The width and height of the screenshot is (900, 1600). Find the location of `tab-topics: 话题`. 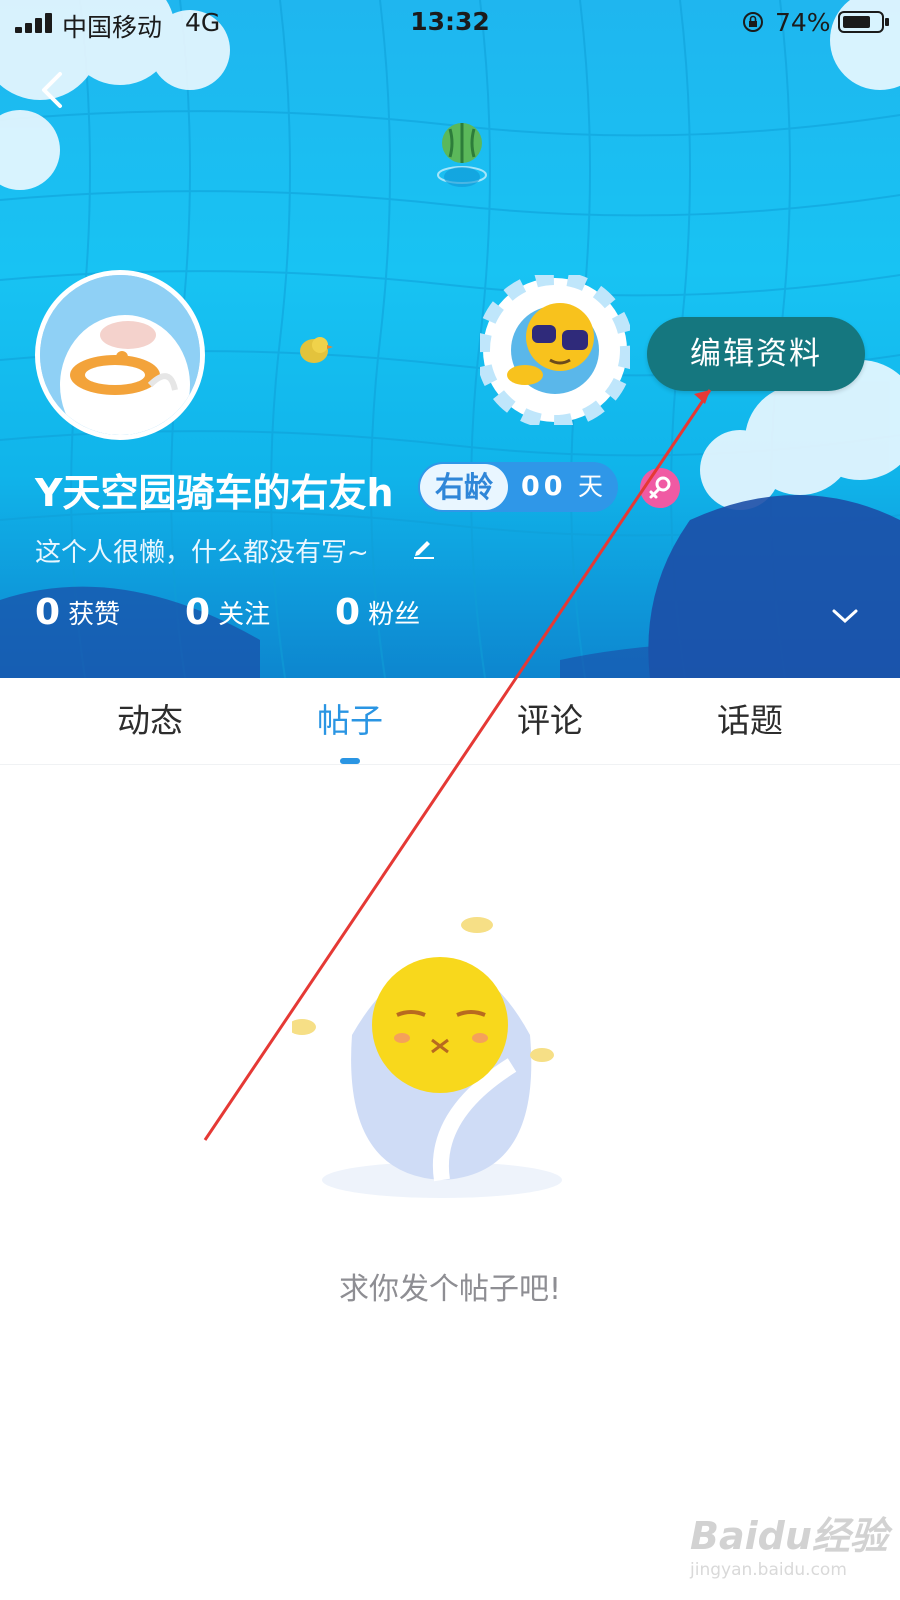

tab-topics: 话题 is located at coordinates (750, 721).